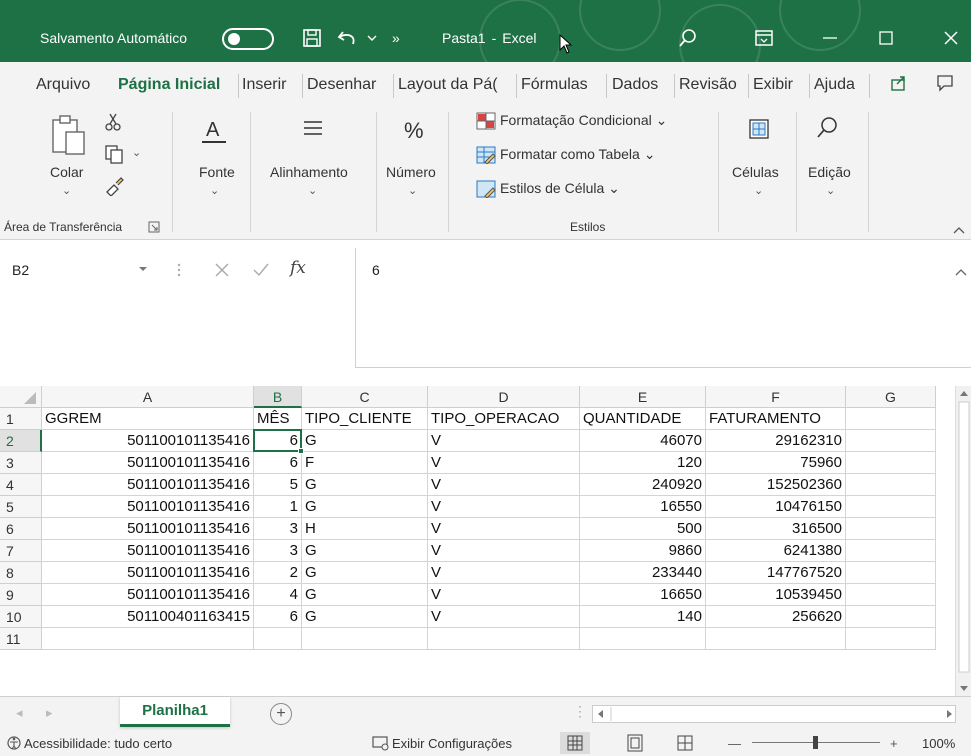 The image size is (971, 756). Describe the element at coordinates (278, 529) in the screenshot. I see `cell-b6: 3` at that location.